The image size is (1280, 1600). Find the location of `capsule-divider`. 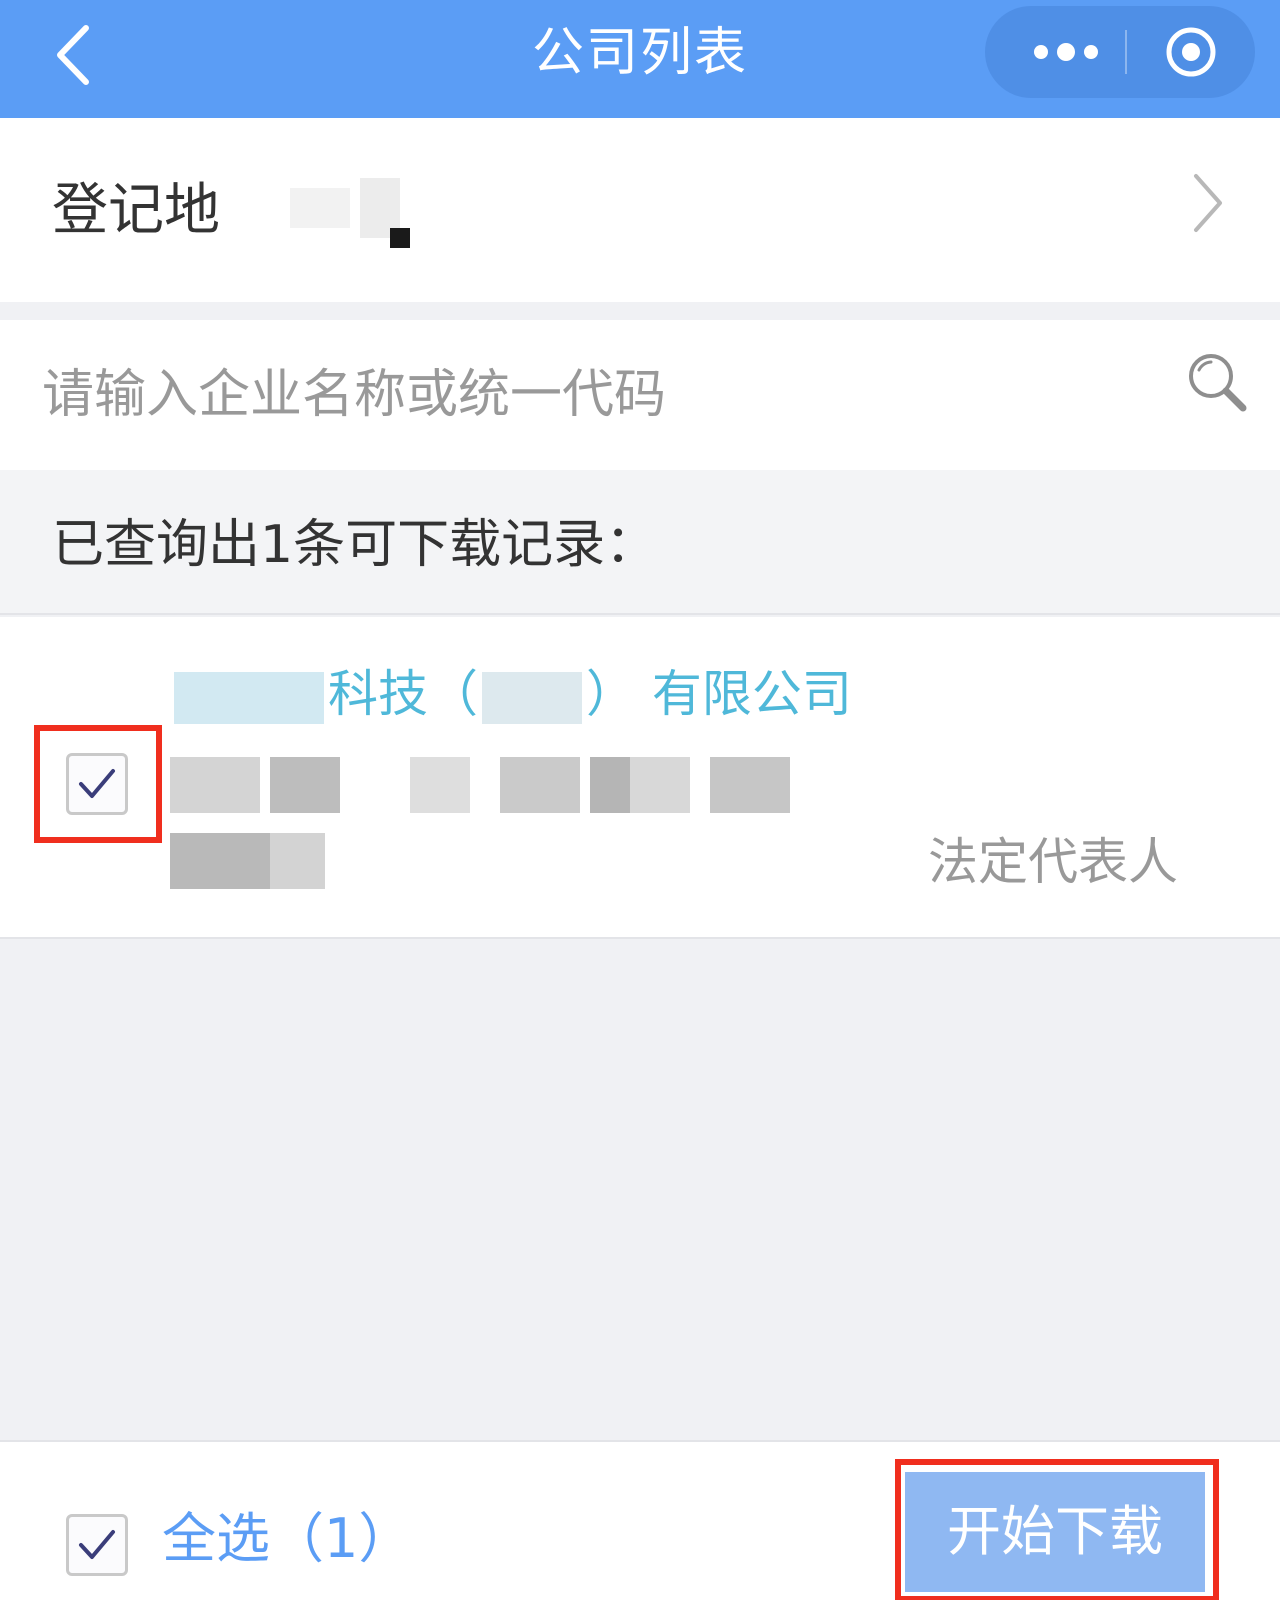

capsule-divider is located at coordinates (1126, 52).